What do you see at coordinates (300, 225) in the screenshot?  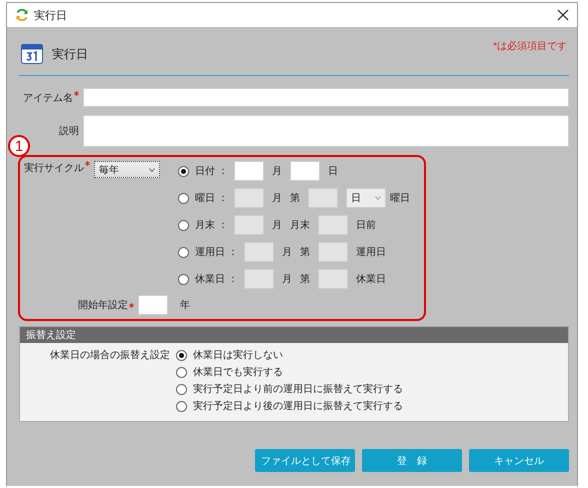 I see `unit-label: 月末` at bounding box center [300, 225].